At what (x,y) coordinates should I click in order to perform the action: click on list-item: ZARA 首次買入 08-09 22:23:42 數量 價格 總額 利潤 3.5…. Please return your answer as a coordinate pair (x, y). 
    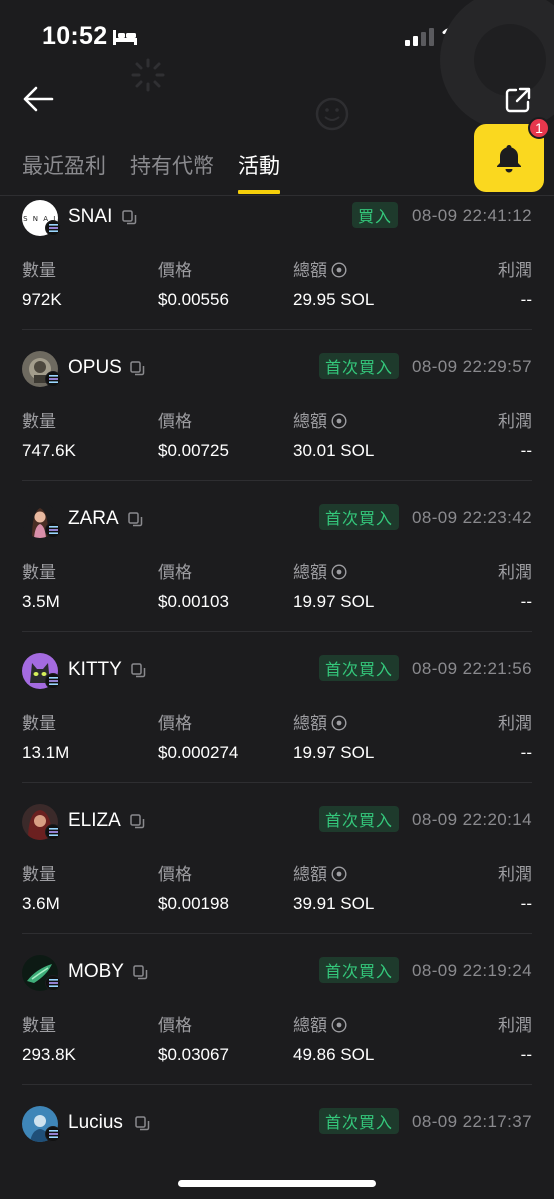
    Looking at the image, I should click on (277, 573).